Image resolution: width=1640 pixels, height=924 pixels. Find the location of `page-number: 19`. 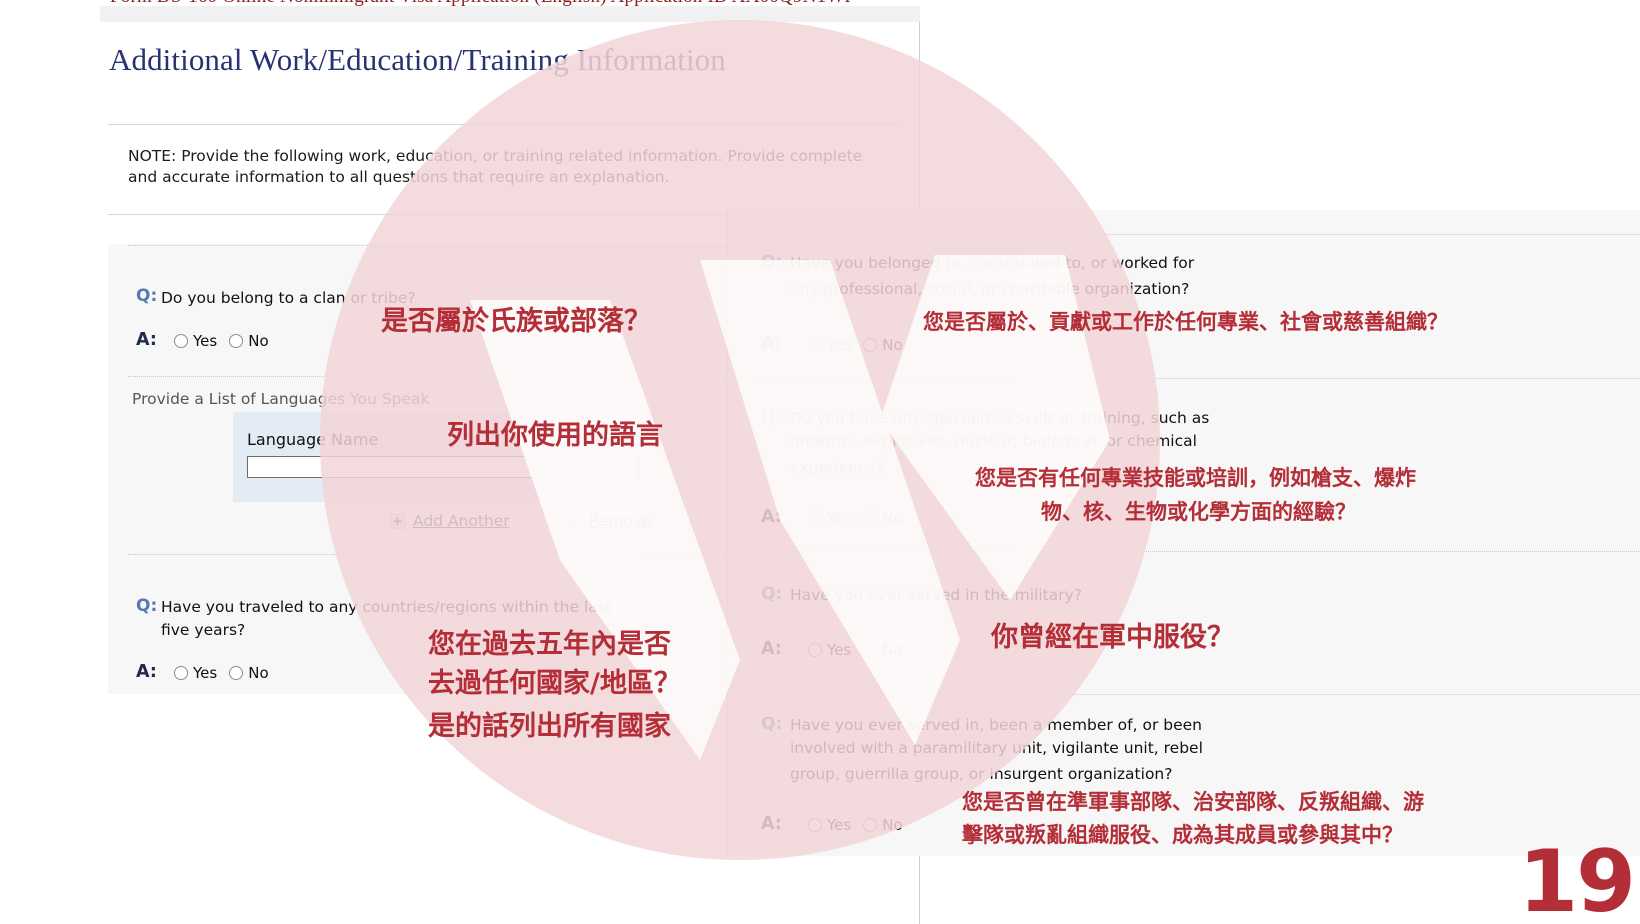

page-number: 19 is located at coordinates (1577, 878).